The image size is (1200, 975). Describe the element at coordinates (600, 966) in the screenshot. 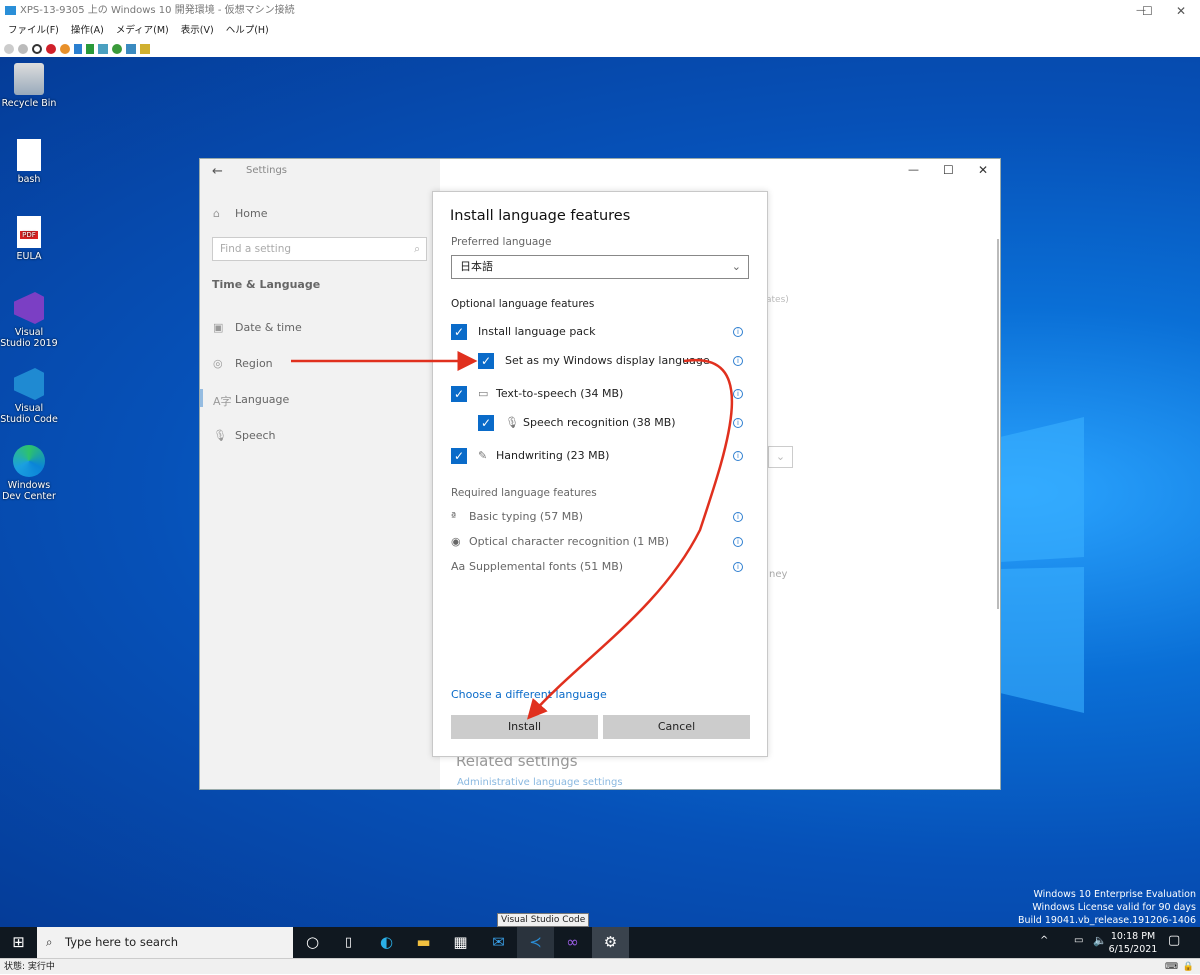

I see `vm-status-bar: 状態: 実行中 ⌨ 🔒` at that location.